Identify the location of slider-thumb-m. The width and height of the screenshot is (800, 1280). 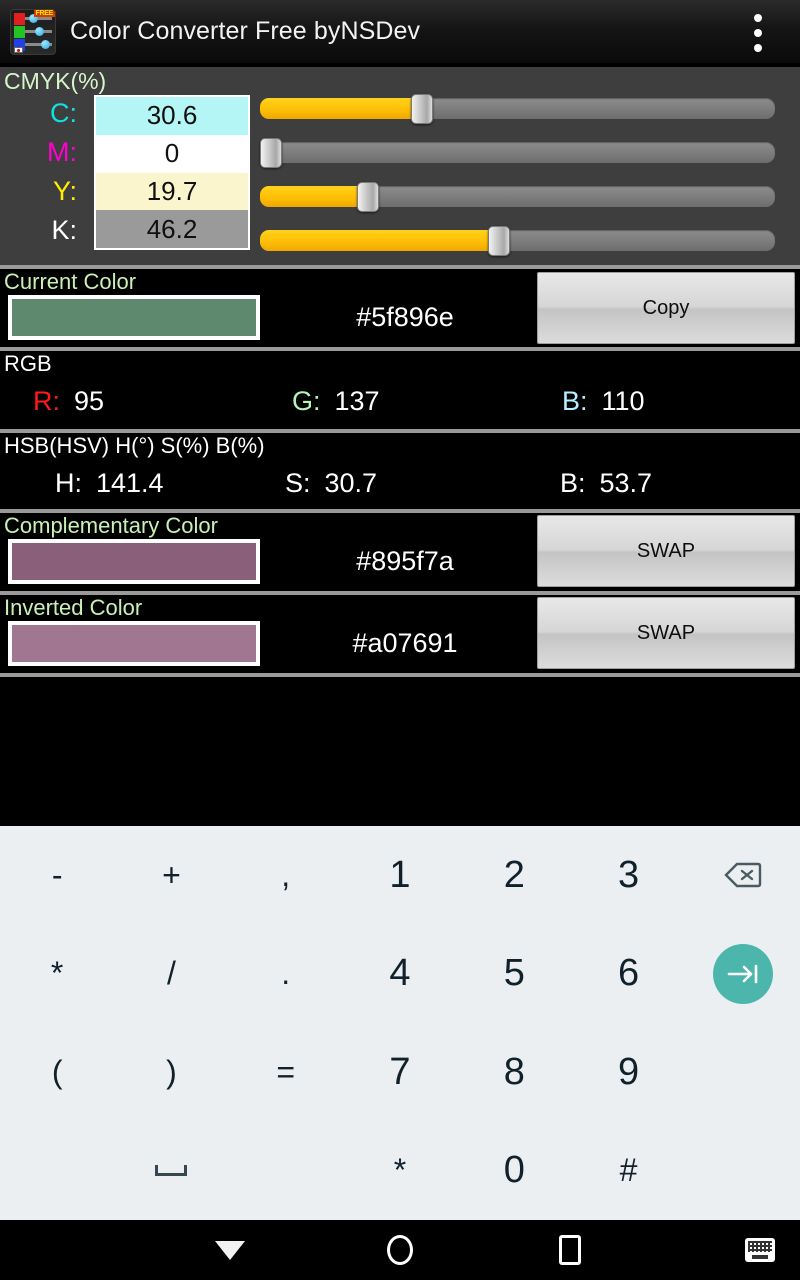
(271, 153).